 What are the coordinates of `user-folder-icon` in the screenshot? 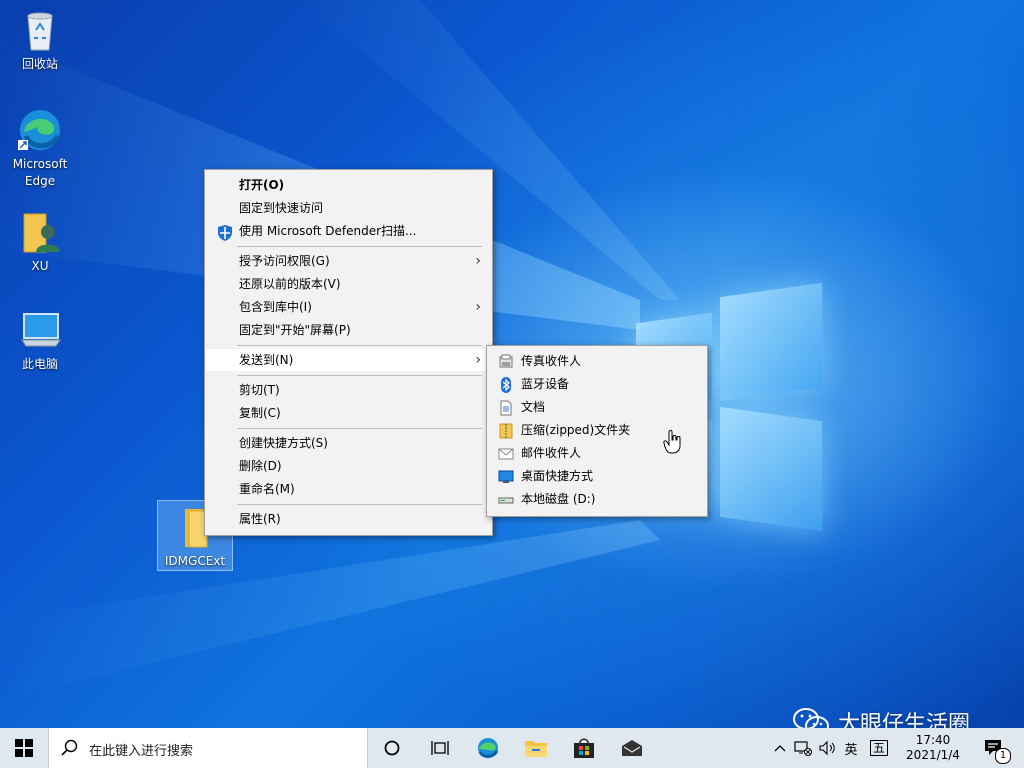 It's located at (40, 232).